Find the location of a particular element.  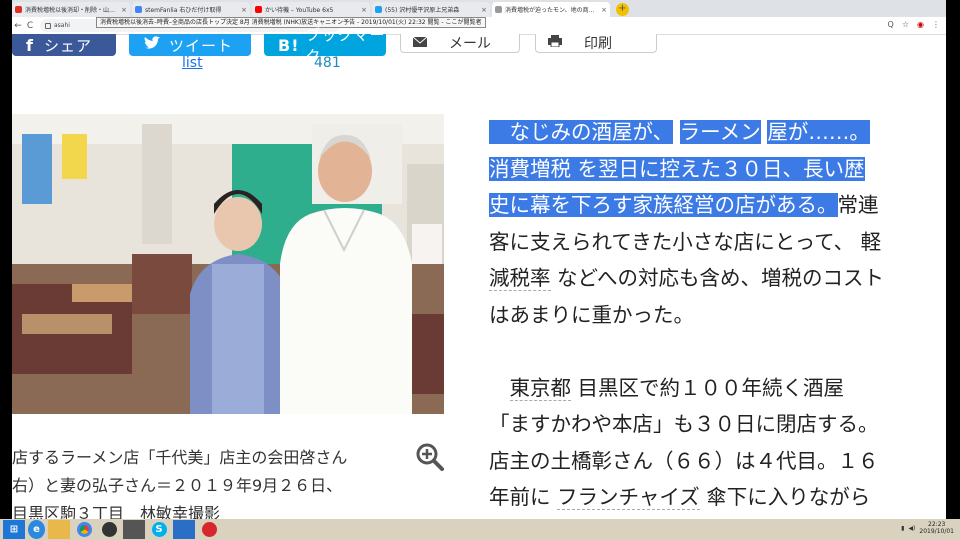

article-line: 客に支えられてきた小さな店にとって、 軽 is located at coordinates (717, 242).